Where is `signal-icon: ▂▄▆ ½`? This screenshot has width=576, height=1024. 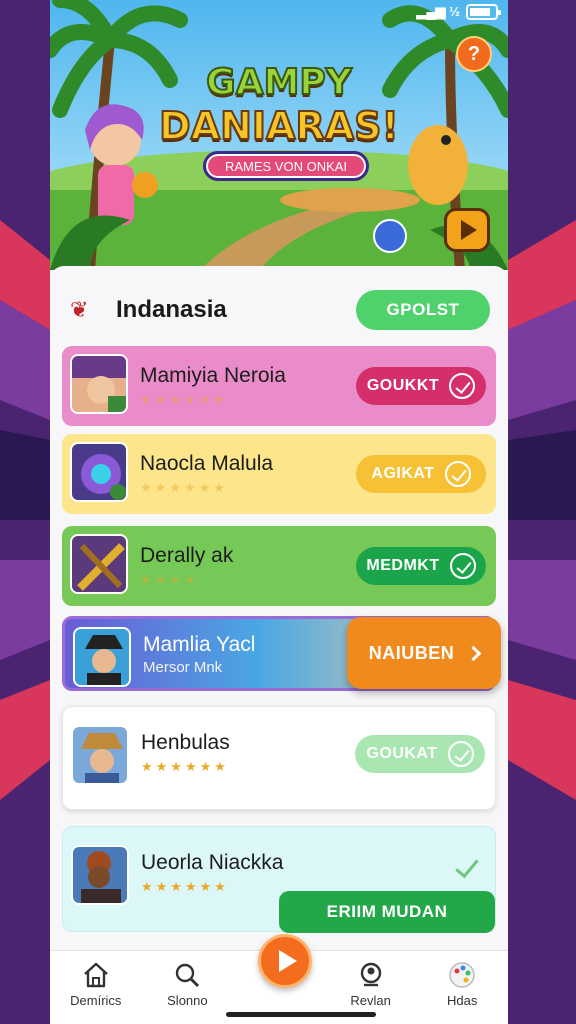
signal-icon: ▂▄▆ ½ is located at coordinates (438, 11).